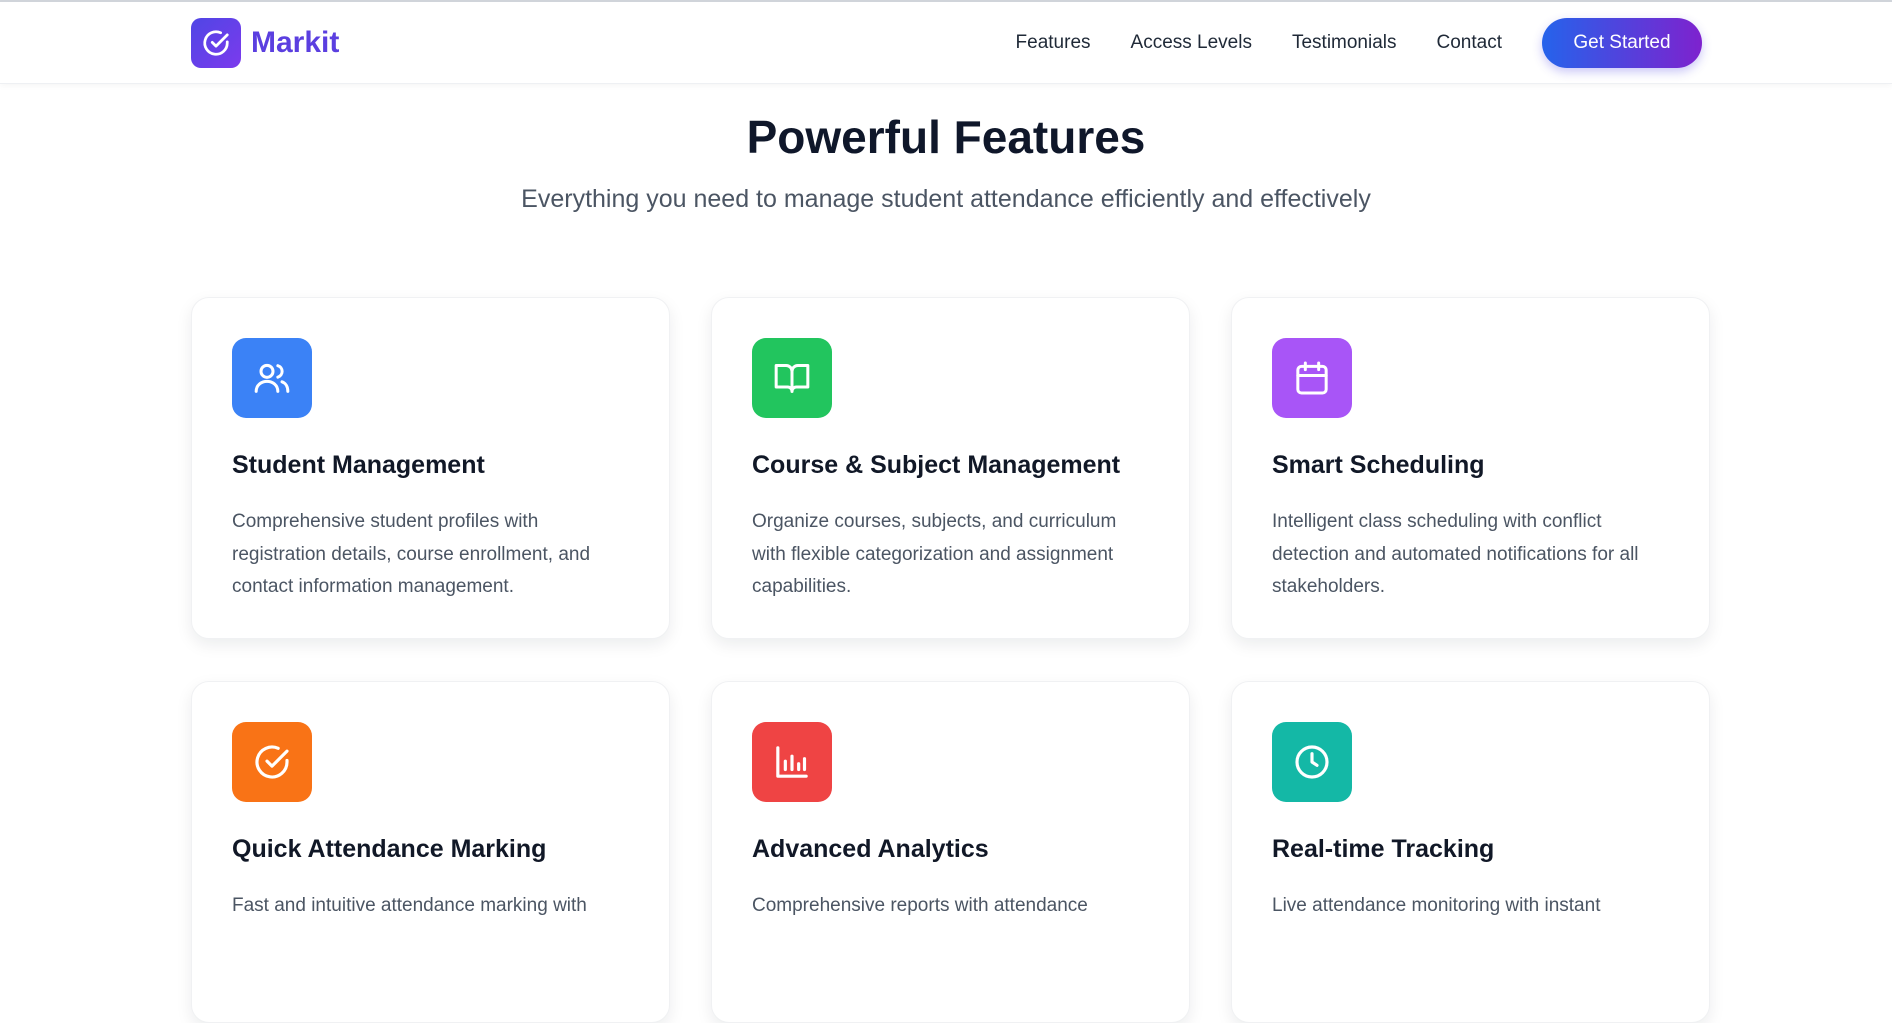 This screenshot has height=1023, width=1892. I want to click on feature-title: Quick Attendance Marking, so click(389, 849).